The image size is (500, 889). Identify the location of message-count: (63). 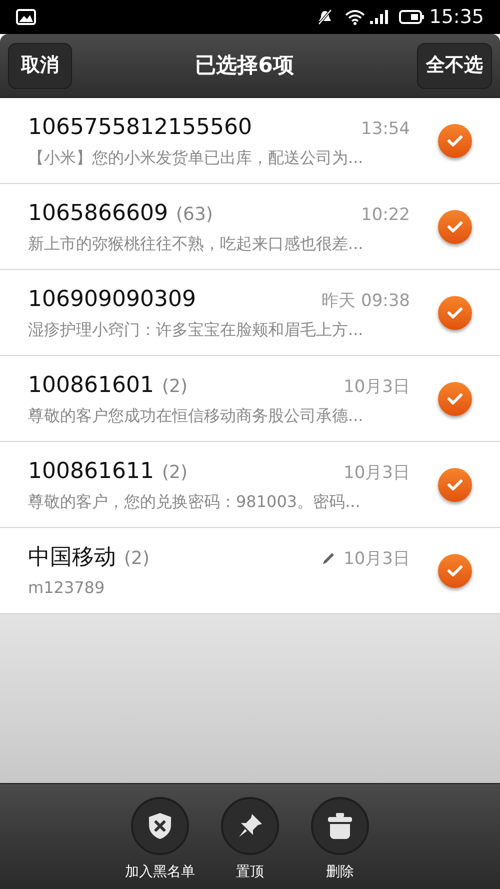
(194, 215).